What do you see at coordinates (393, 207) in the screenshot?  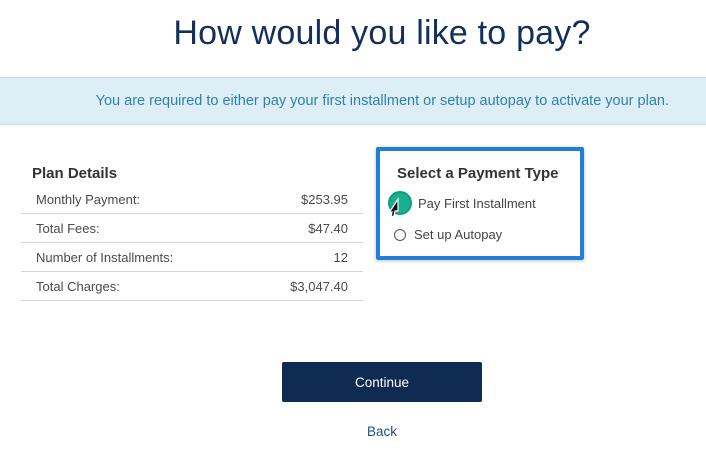 I see `mouse-cursor-icon` at bounding box center [393, 207].